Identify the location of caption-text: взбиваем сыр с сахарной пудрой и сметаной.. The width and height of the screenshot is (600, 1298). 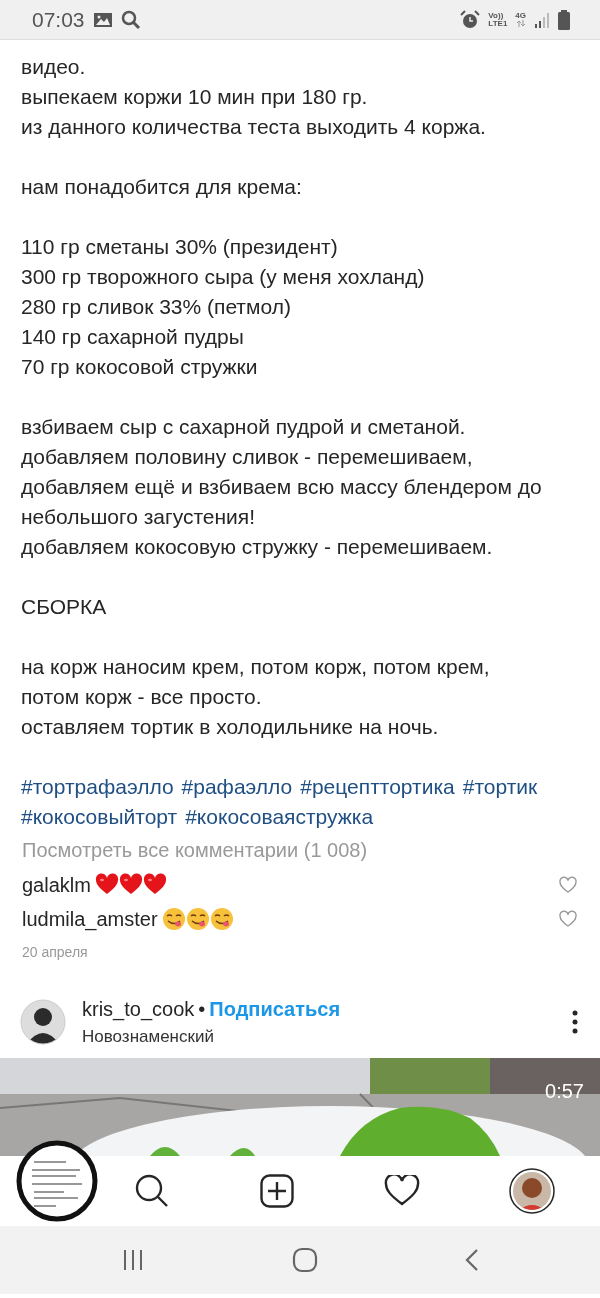
(244, 427).